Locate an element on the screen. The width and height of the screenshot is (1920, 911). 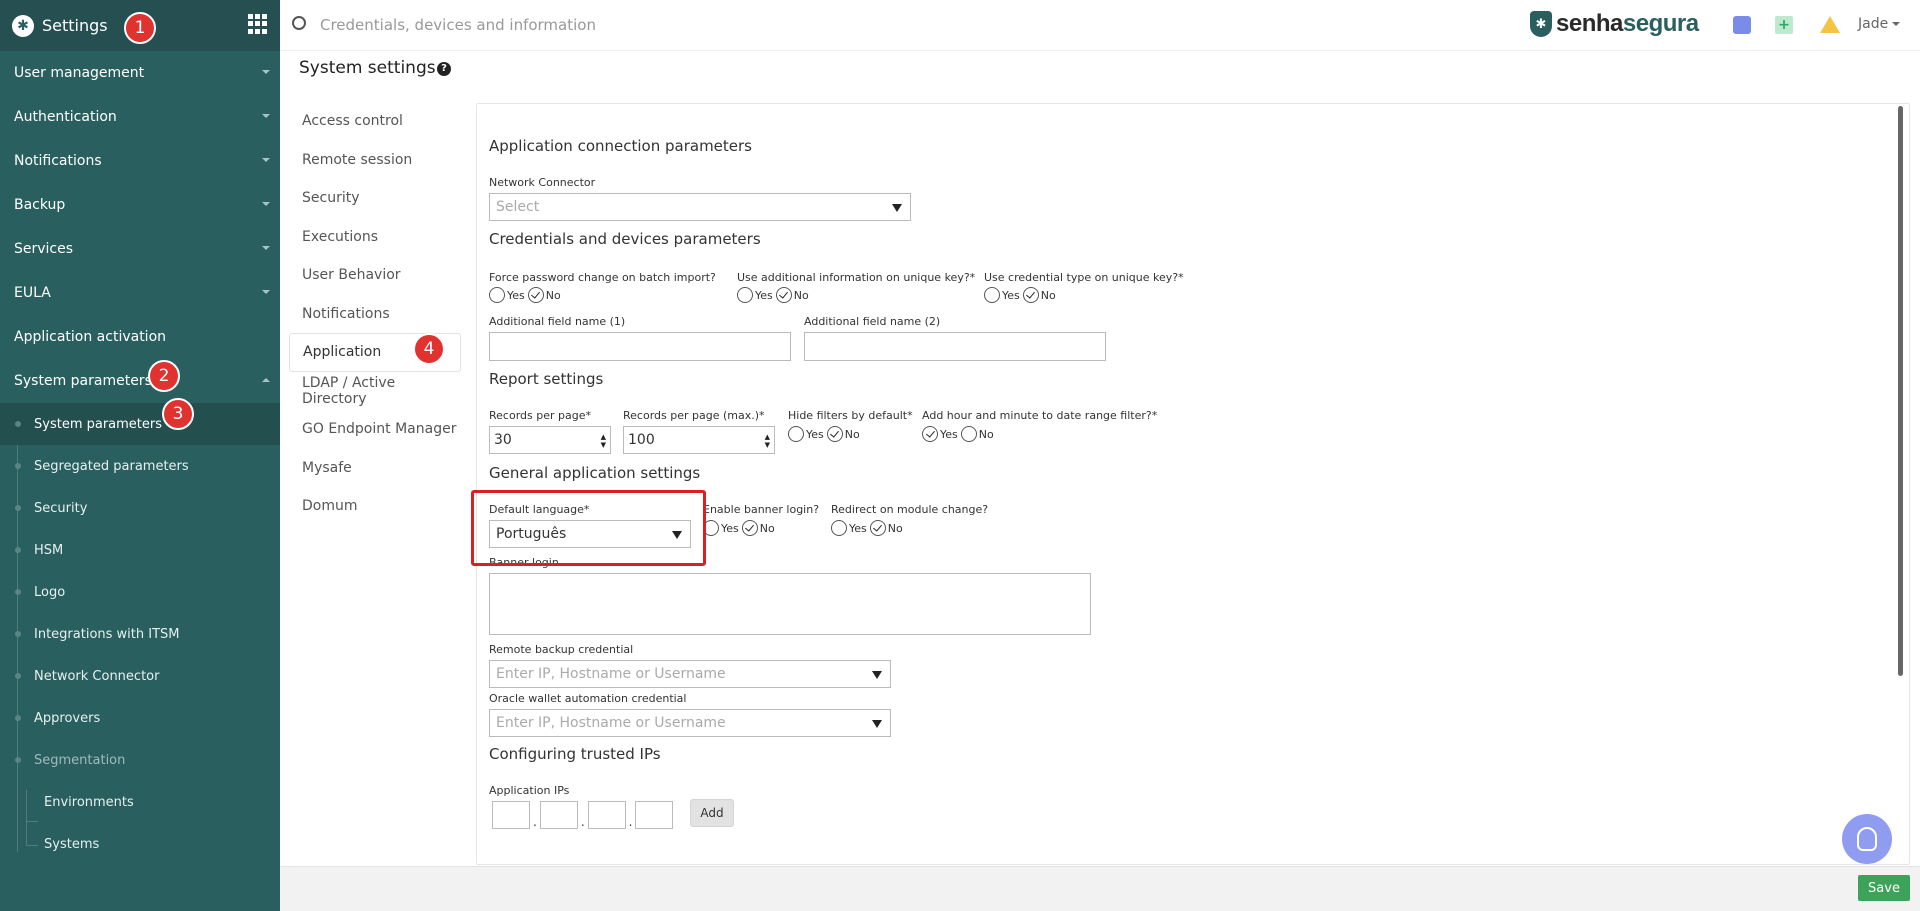
sidebar-item-user-management: User management is located at coordinates (140, 73).